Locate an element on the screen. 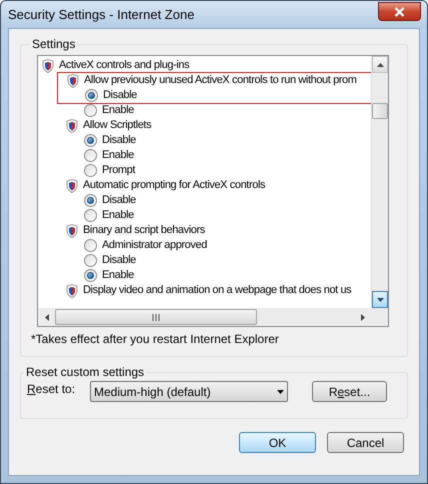  option-label: Administrator approved is located at coordinates (154, 246).